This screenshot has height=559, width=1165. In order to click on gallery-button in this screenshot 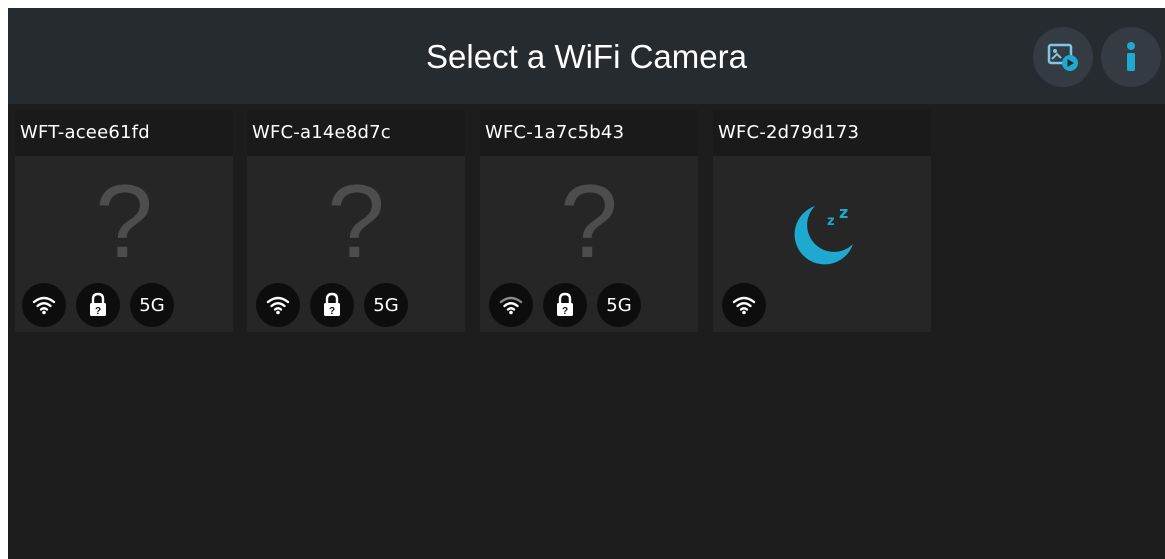, I will do `click(1063, 57)`.